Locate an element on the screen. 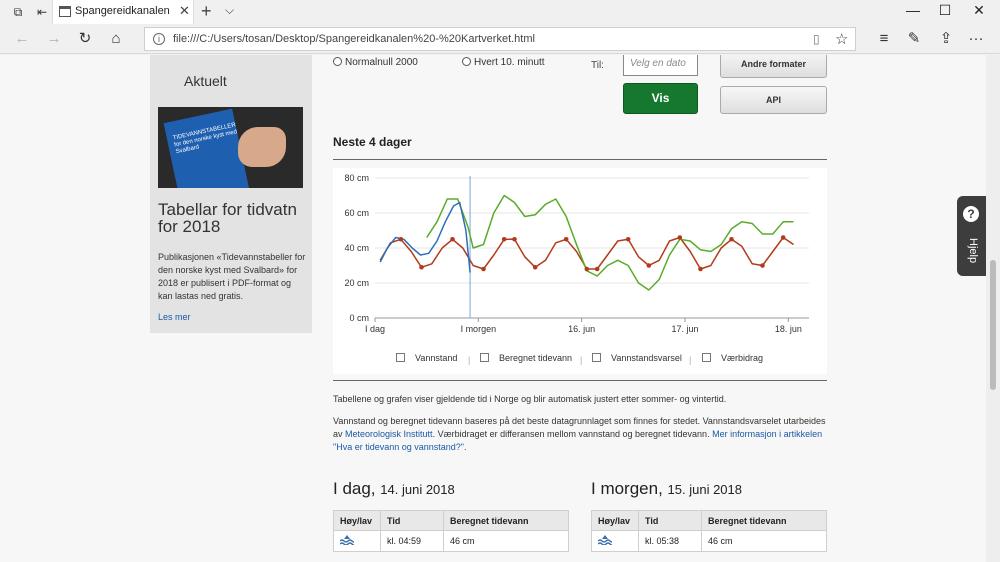 The height and width of the screenshot is (562, 1000). scrollbar-thumb is located at coordinates (993, 325).